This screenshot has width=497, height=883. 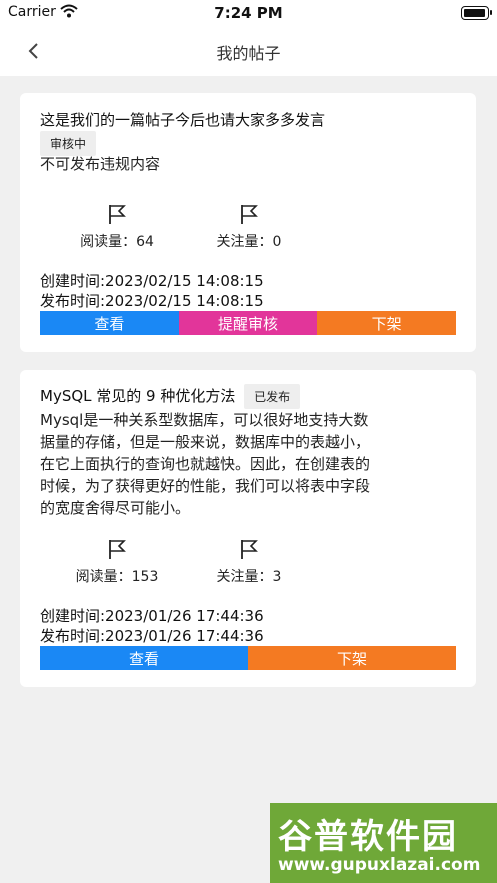 What do you see at coordinates (249, 227) in the screenshot?
I see `follow-count: 关注量：0` at bounding box center [249, 227].